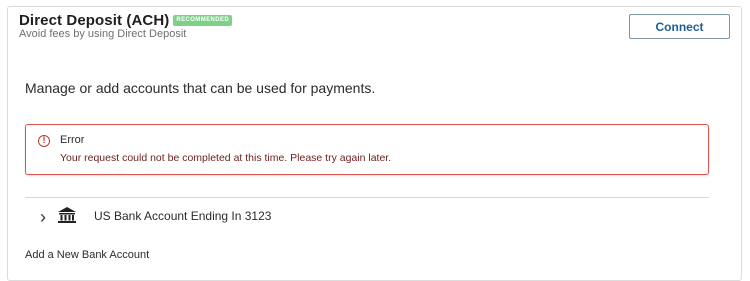 This screenshot has height=281, width=750. Describe the element at coordinates (203, 20) in the screenshot. I see `recommended-badge: RECOMMENDED` at that location.